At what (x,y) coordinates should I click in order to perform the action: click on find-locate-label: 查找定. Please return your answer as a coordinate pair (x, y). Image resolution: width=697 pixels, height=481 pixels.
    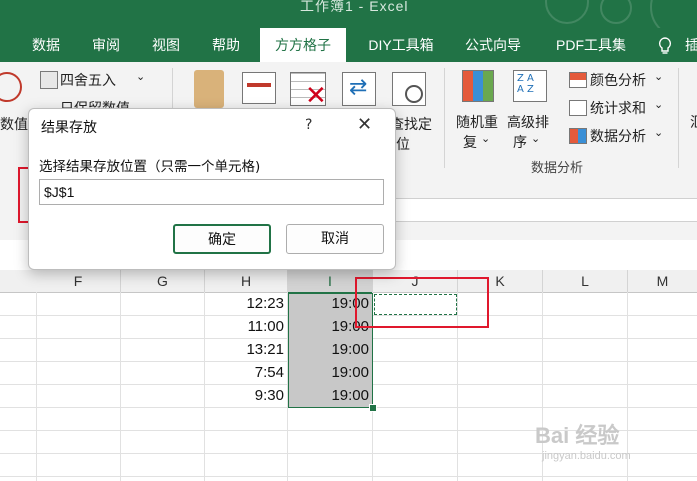
    Looking at the image, I should click on (411, 124).